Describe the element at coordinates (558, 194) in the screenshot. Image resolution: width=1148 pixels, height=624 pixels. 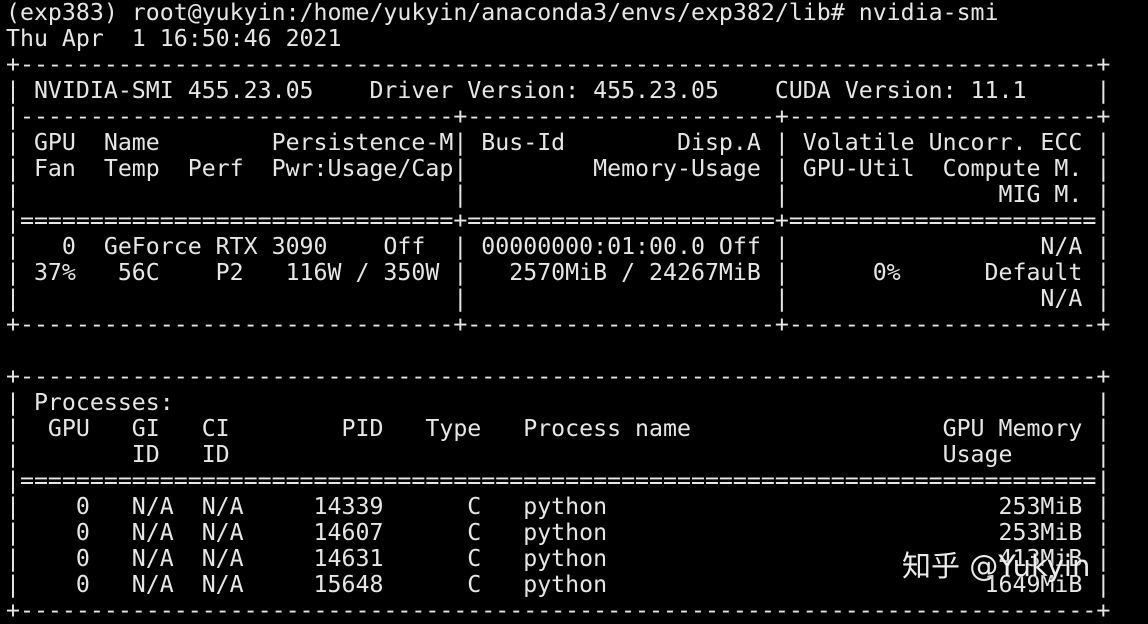
I see `gpu-table-header-3: | | | MIG M. |` at that location.